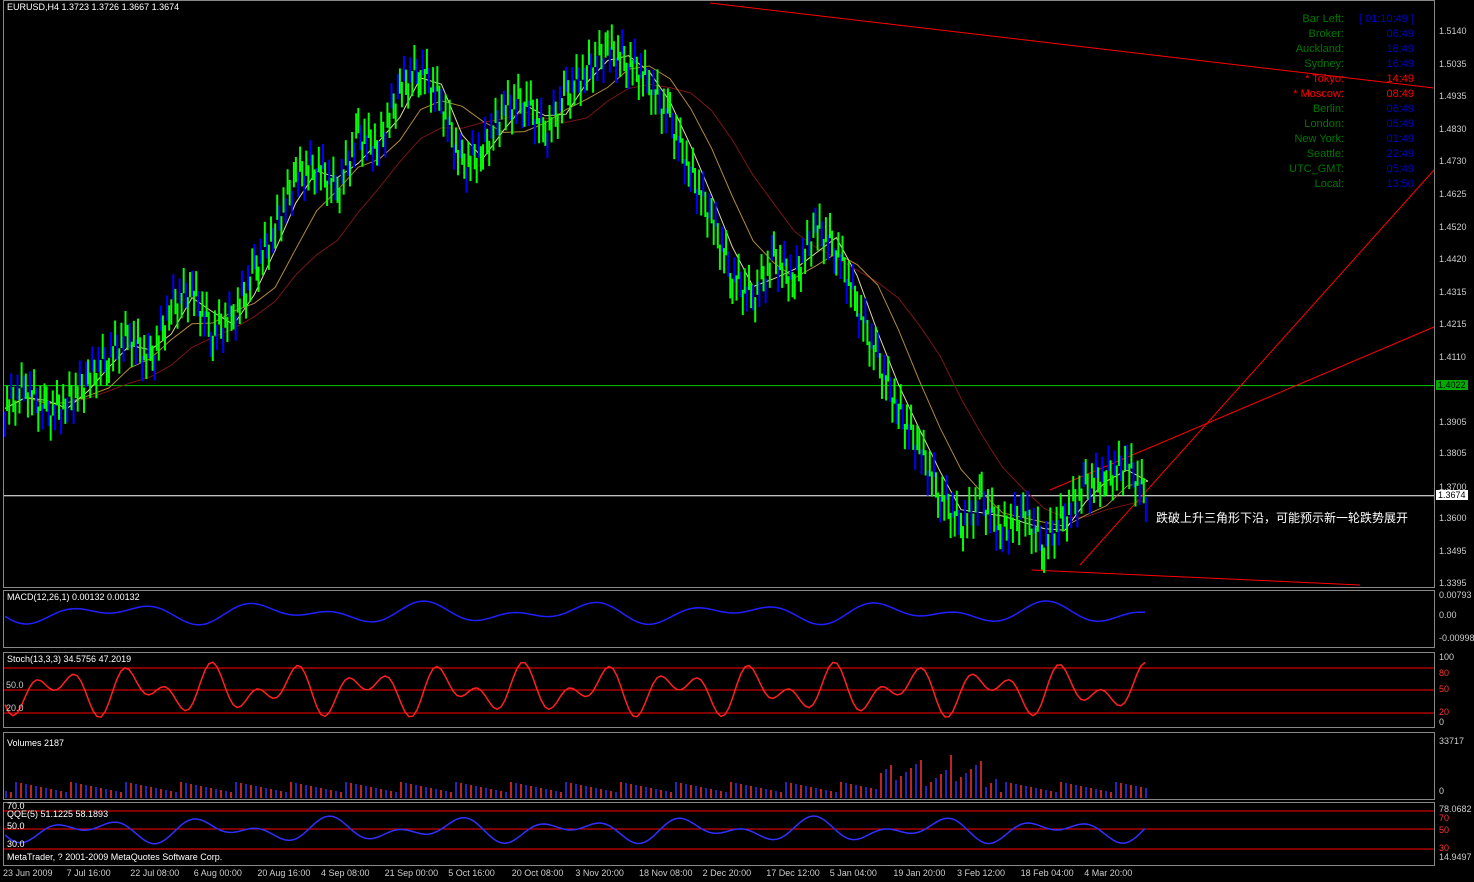  I want to click on macd-tick: 0.00793, so click(1455, 595).